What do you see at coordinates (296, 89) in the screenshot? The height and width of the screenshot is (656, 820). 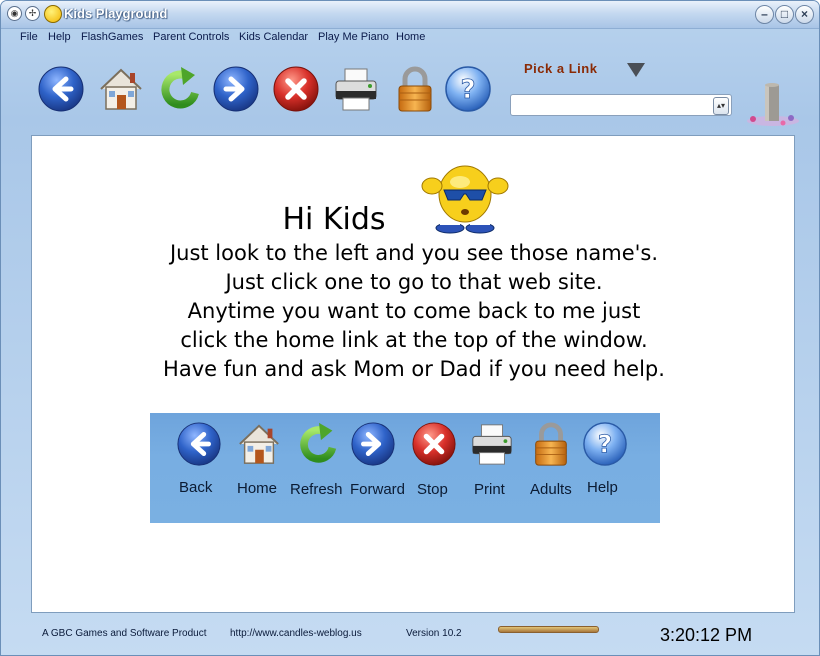 I see `stop-icon` at bounding box center [296, 89].